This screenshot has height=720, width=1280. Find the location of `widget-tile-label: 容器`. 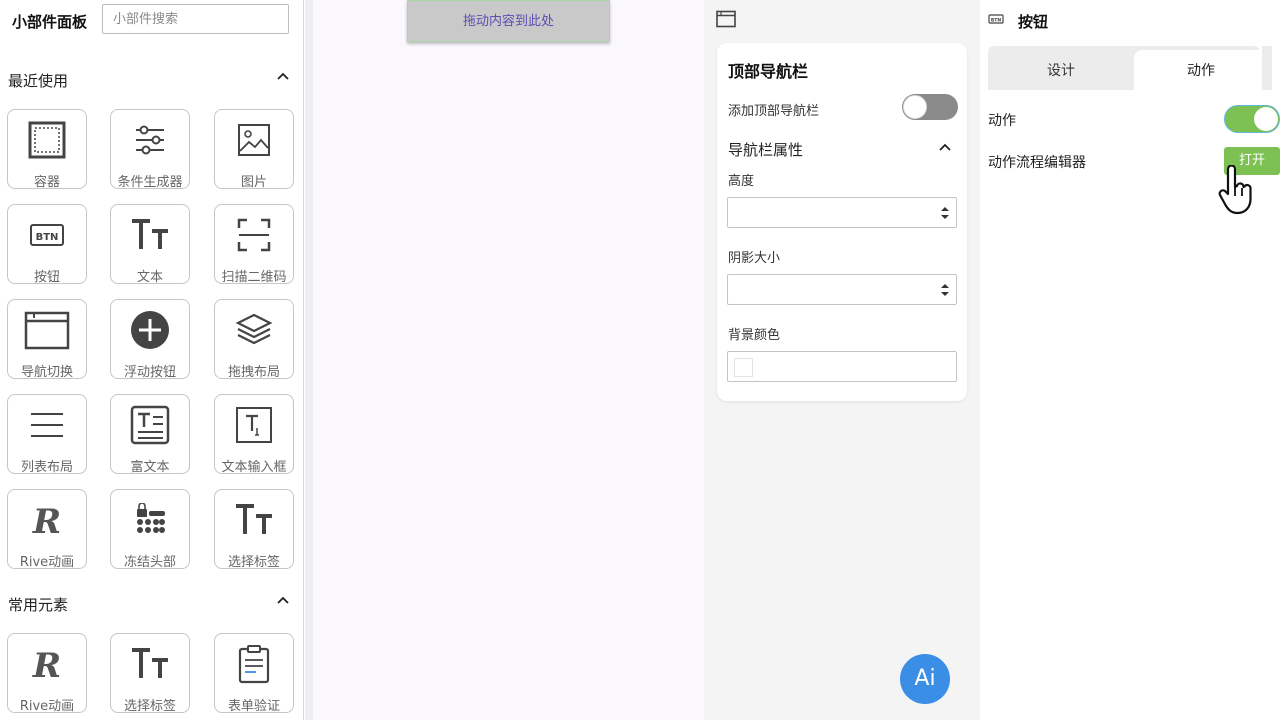

widget-tile-label: 容器 is located at coordinates (46, 182).